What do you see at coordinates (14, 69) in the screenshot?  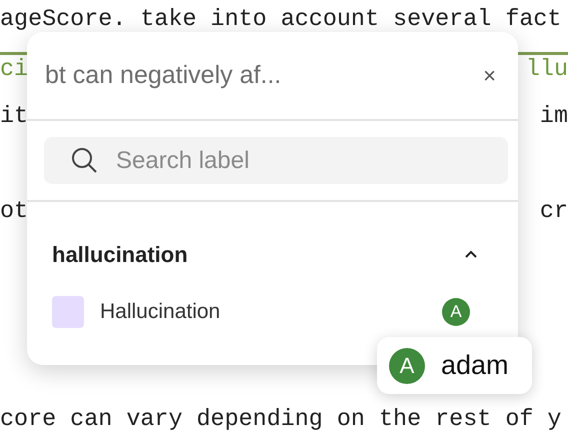 I see `label-tag-text: ci` at bounding box center [14, 69].